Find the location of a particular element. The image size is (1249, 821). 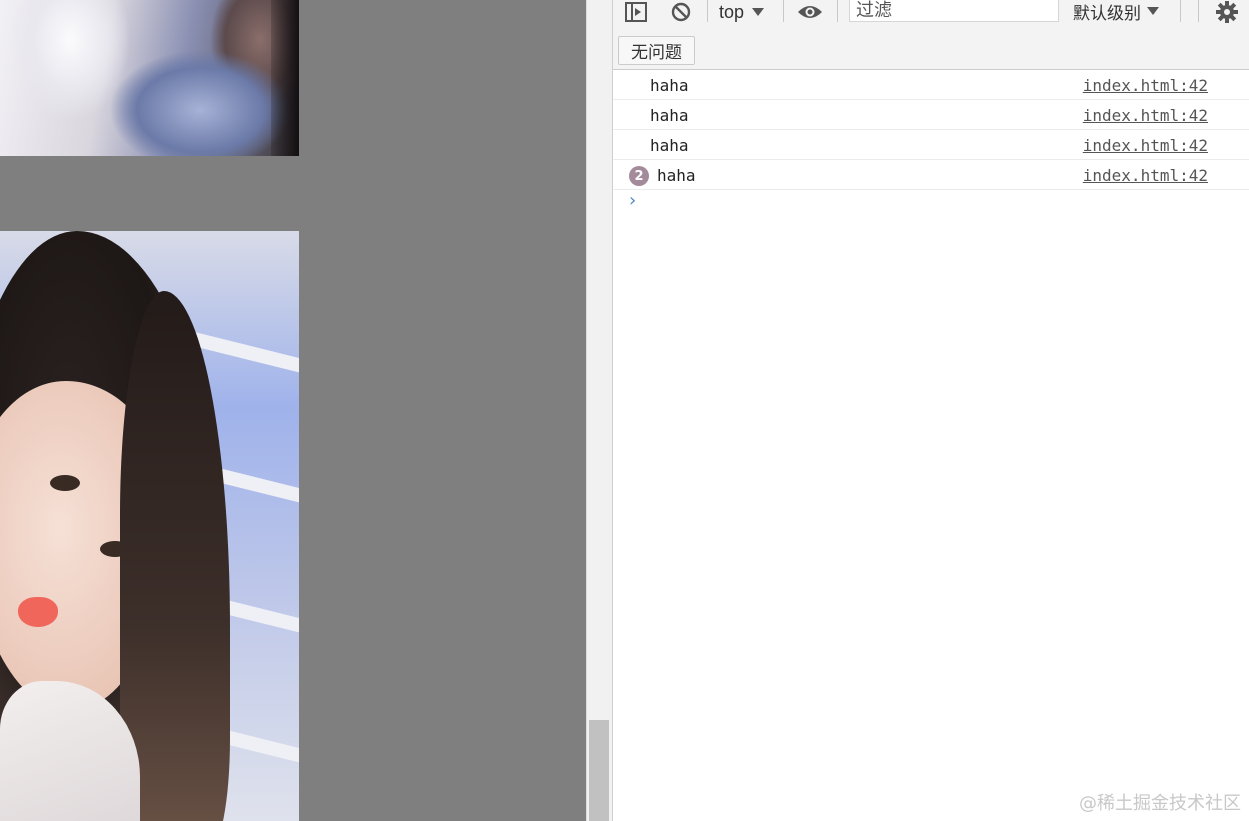

issues-button: 无问题 is located at coordinates (656, 50).